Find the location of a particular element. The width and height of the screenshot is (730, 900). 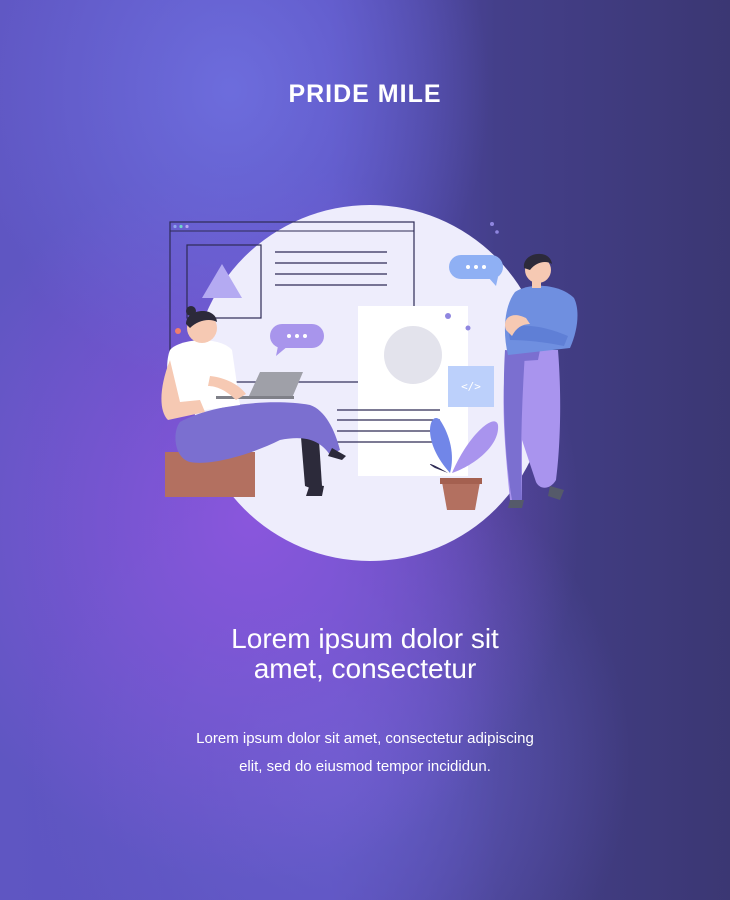

avatar-placeholder-icon is located at coordinates (413, 355).